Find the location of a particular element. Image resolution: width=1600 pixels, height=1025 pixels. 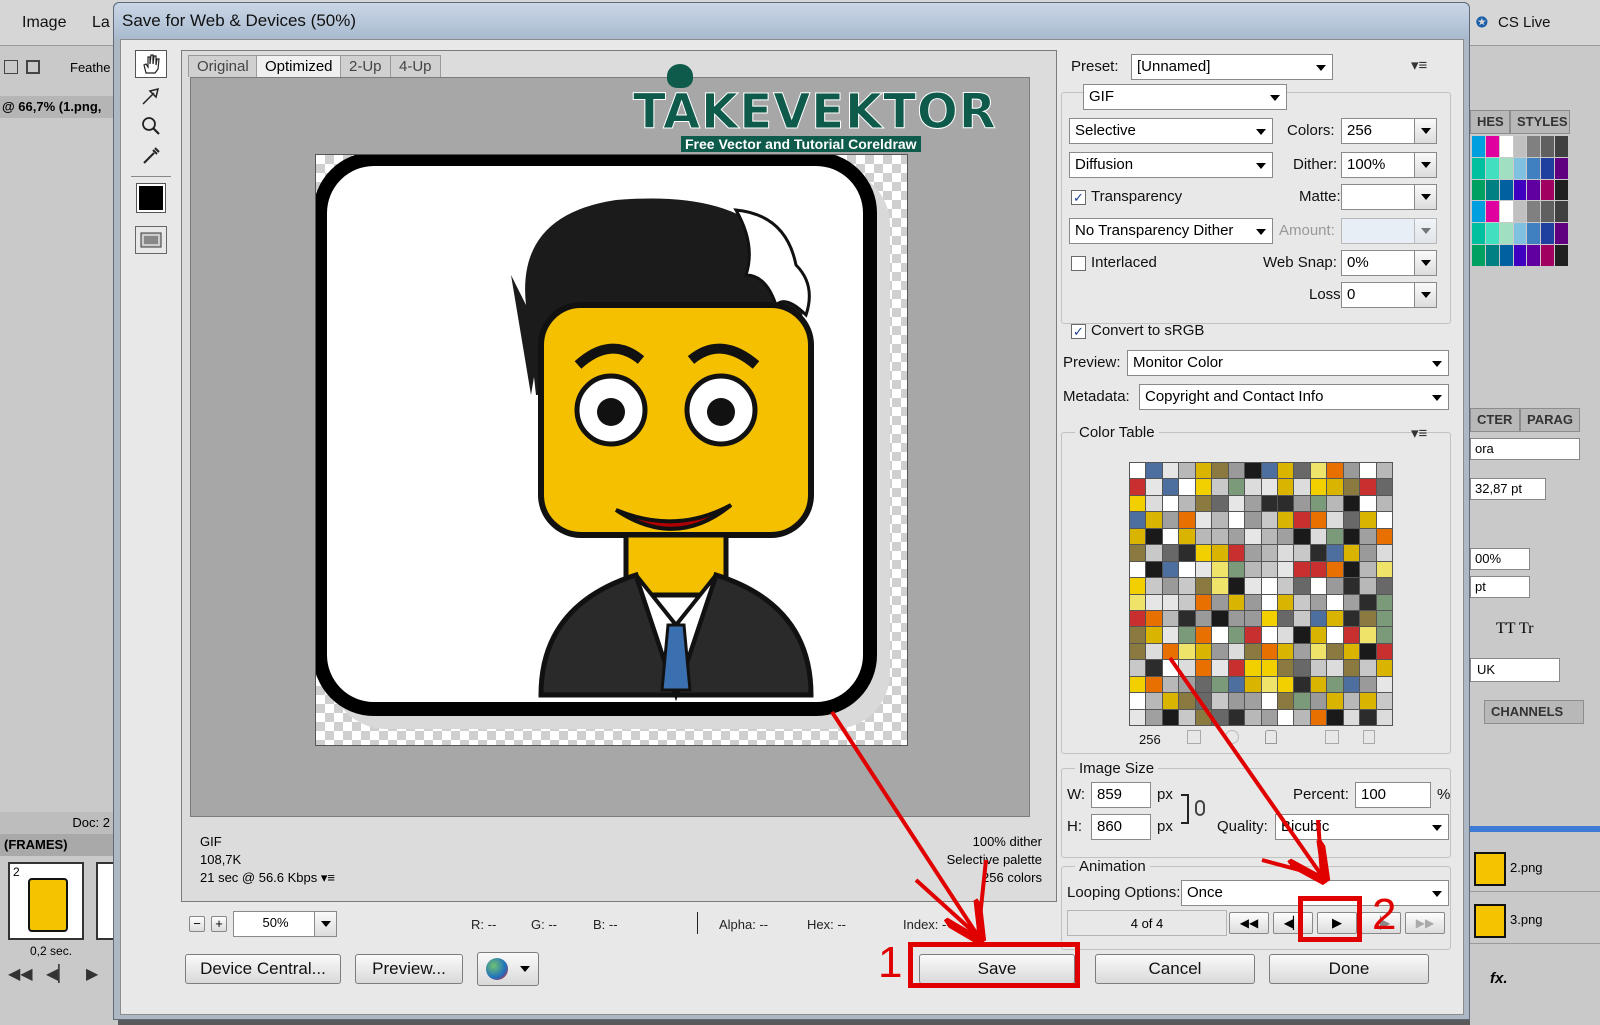

arrow-head-next-frame is located at coordinates (1293, 849).